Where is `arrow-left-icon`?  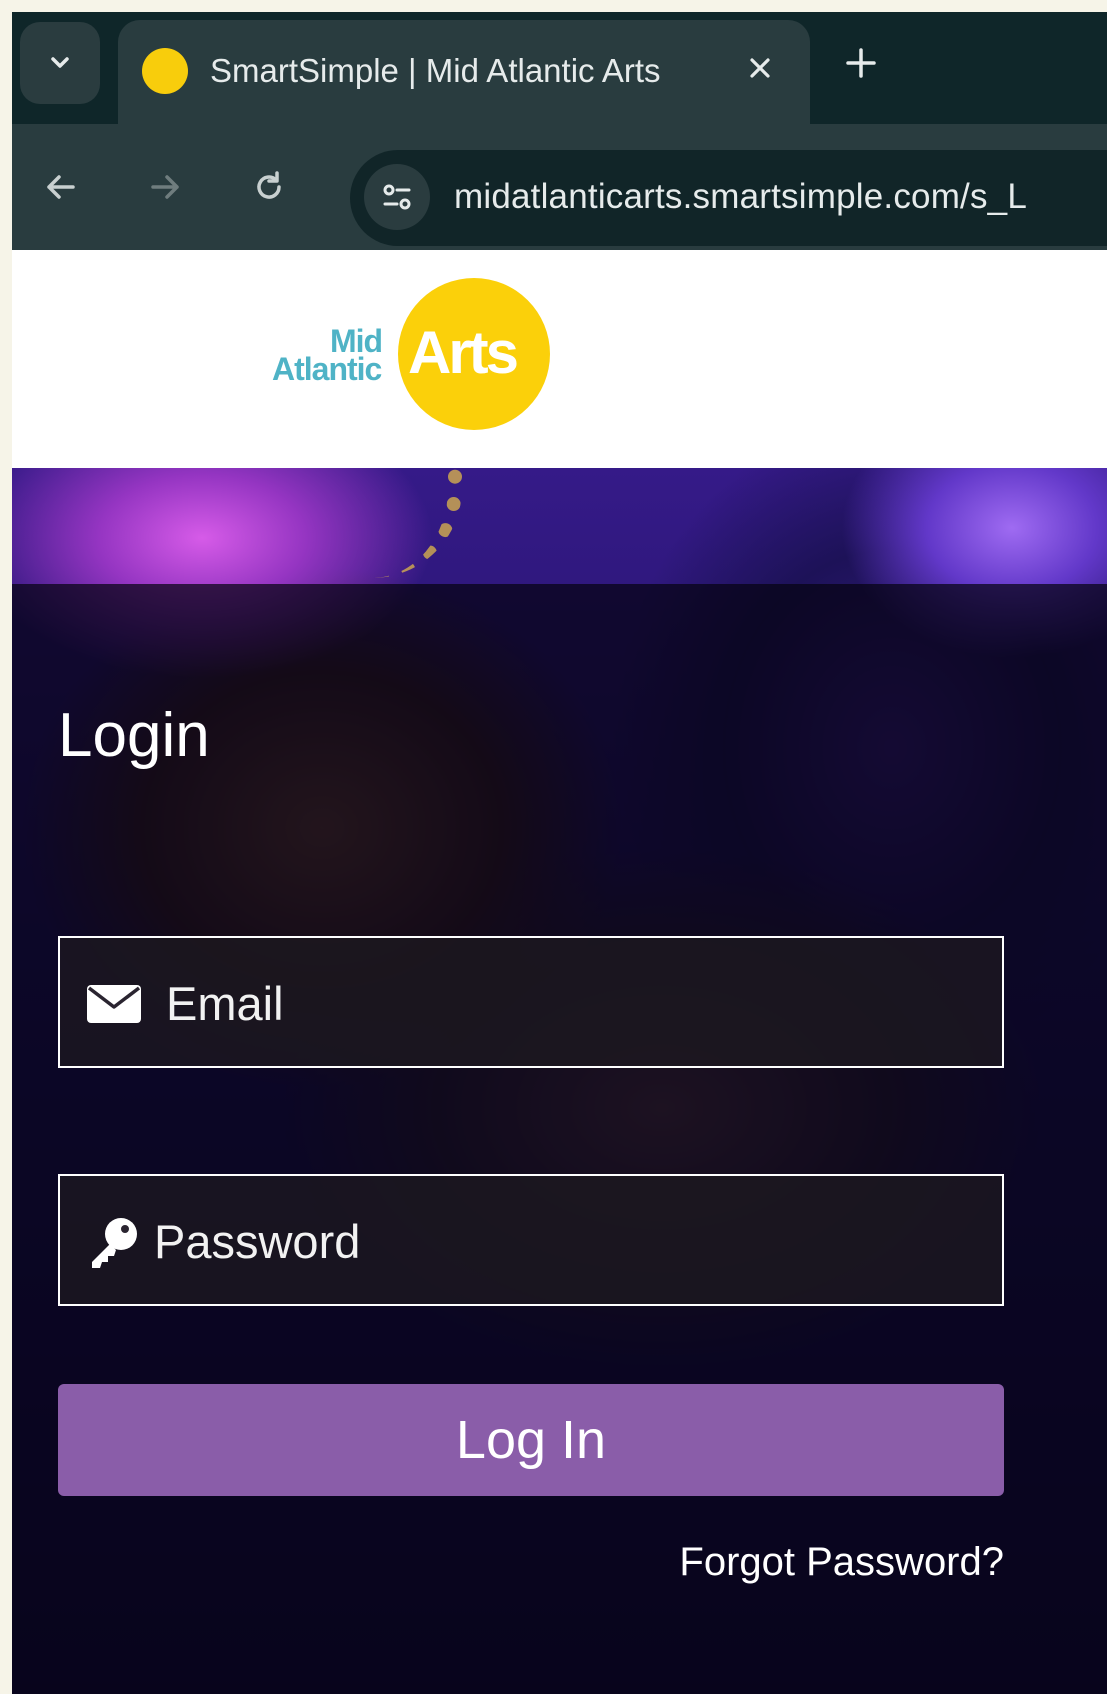
arrow-left-icon is located at coordinates (61, 187).